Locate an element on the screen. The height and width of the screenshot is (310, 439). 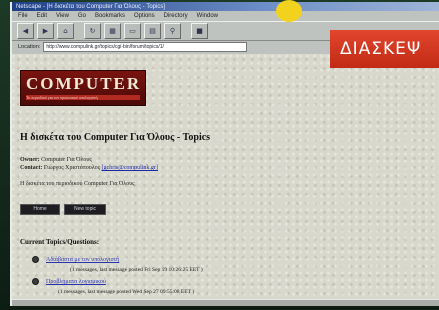
owner-line: Owner: Computer Για Όλους is located at coordinates (56, 160).